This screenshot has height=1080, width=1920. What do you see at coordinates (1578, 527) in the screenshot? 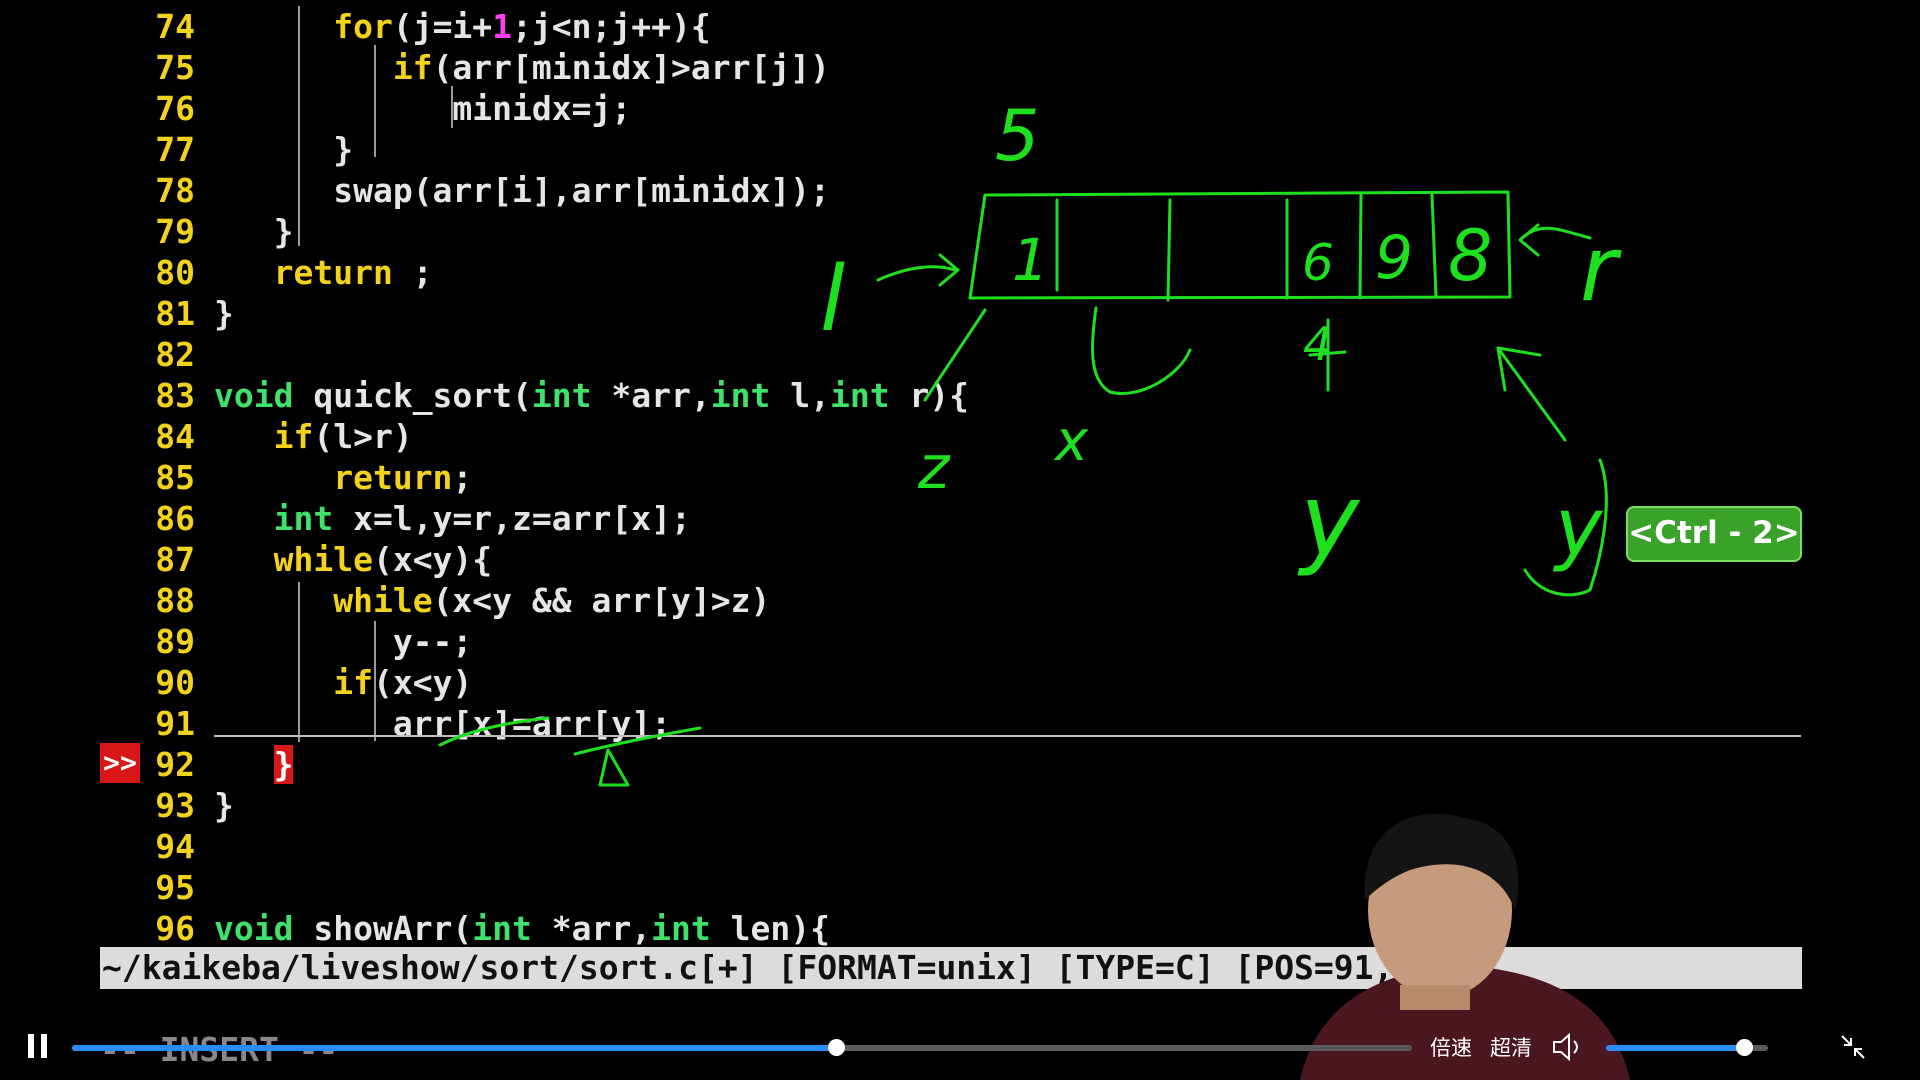
I see `annotation-y-right: y` at bounding box center [1578, 527].